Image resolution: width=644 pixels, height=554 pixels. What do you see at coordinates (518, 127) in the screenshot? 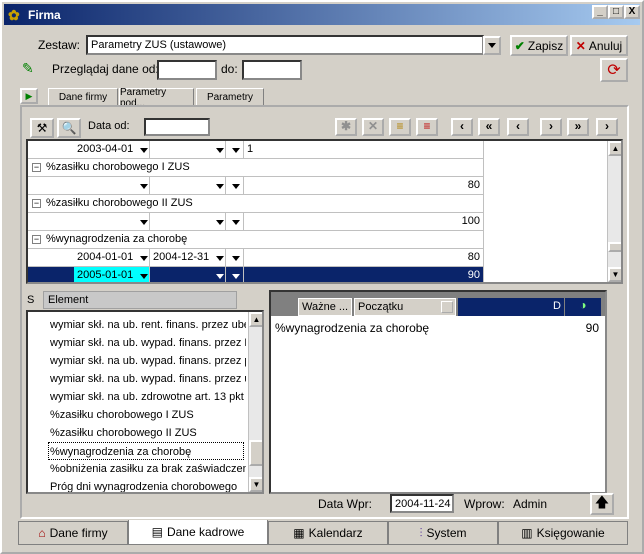
I see `nav-back-button: ‹` at bounding box center [518, 127].